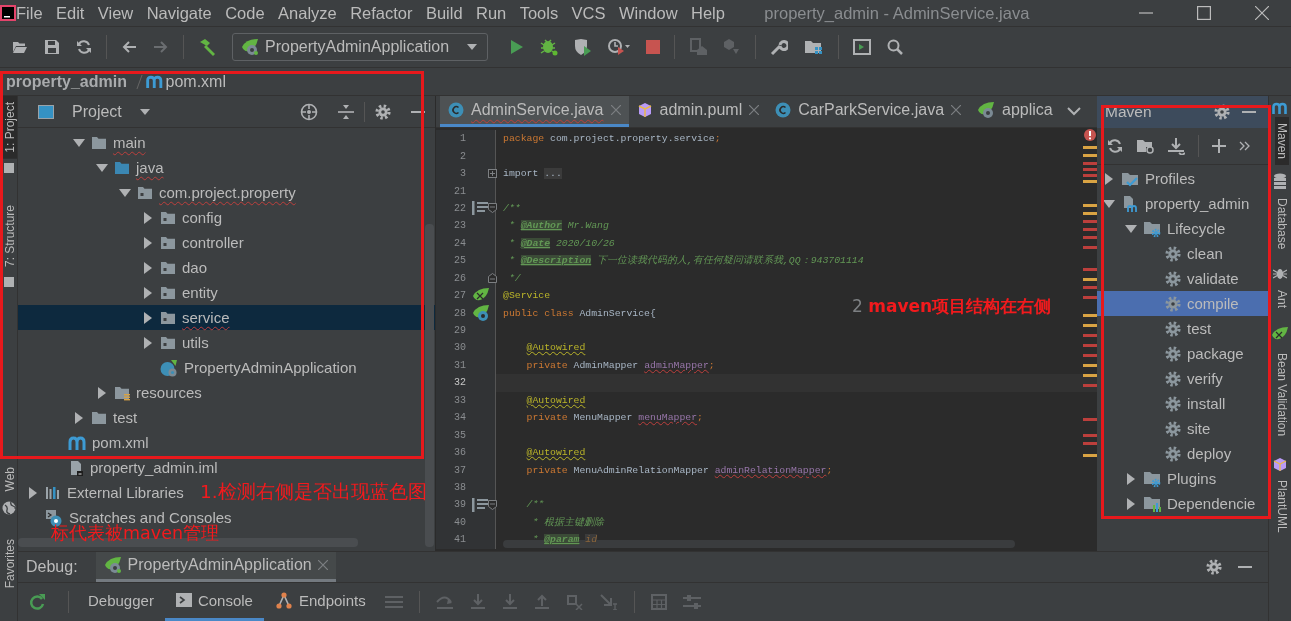 The height and width of the screenshot is (621, 1291). What do you see at coordinates (122, 217) in the screenshot?
I see `tree-item: config` at bounding box center [122, 217].